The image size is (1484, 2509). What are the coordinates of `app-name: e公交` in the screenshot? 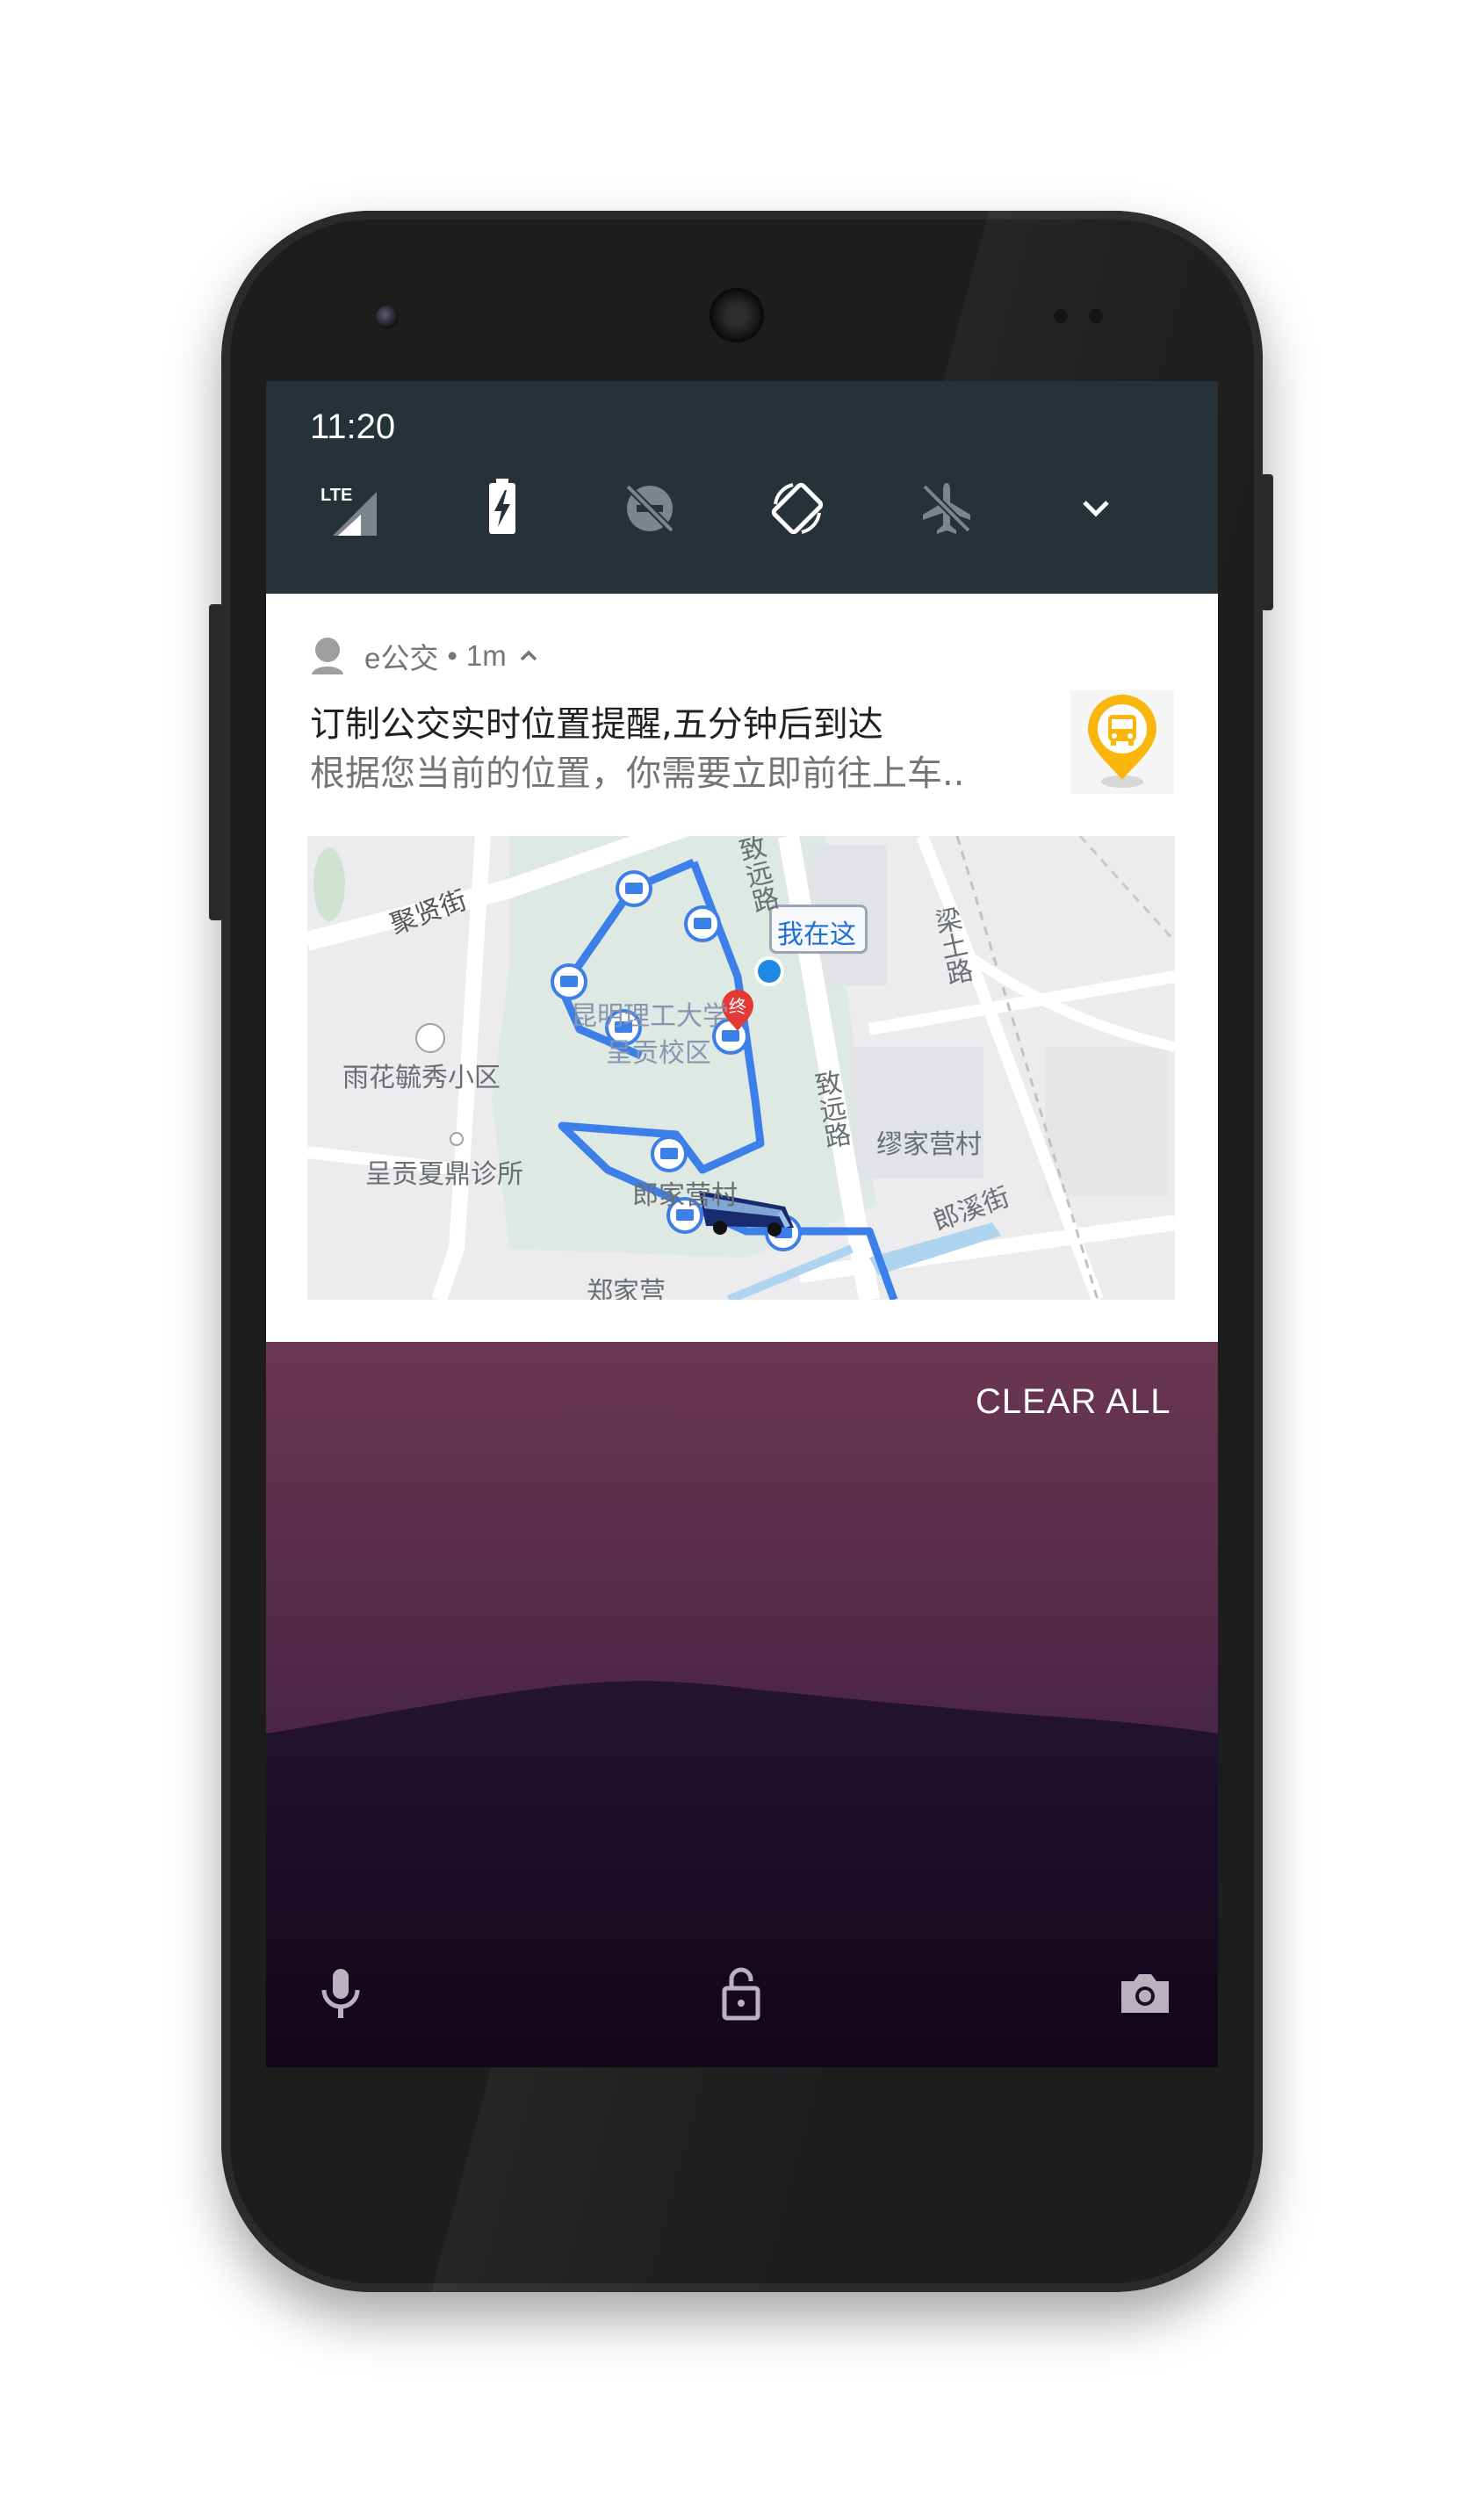 It's located at (401, 658).